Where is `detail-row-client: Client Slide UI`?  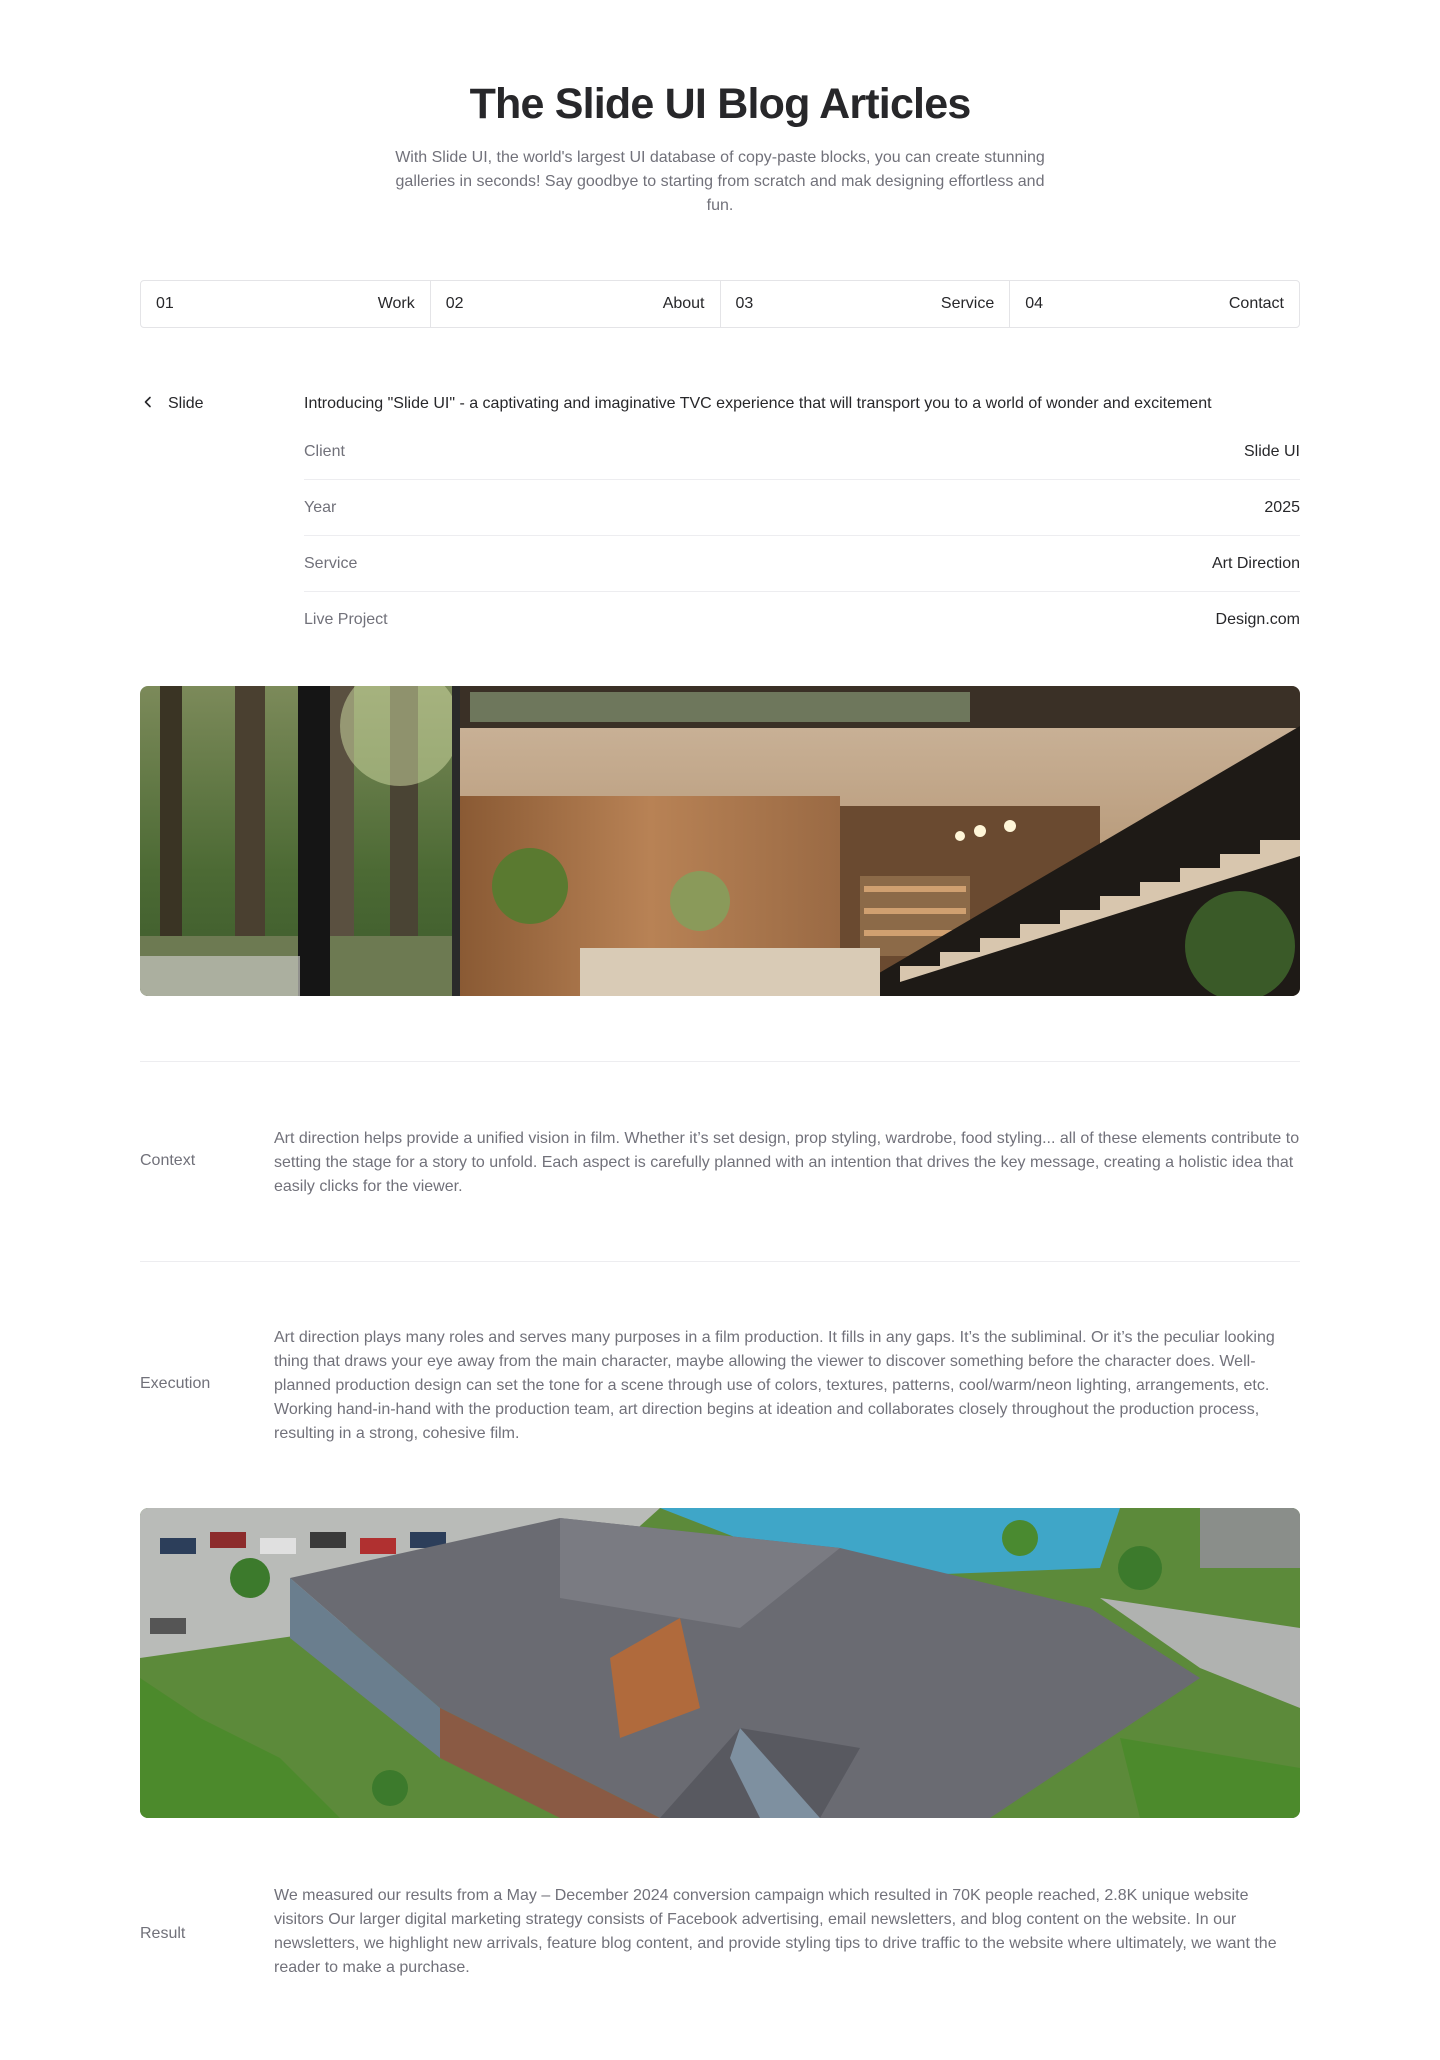 detail-row-client: Client Slide UI is located at coordinates (802, 452).